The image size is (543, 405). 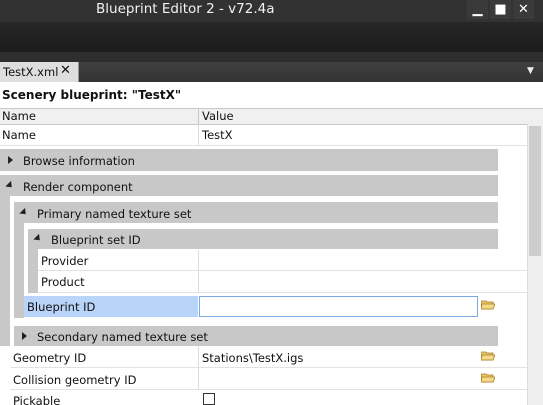 What do you see at coordinates (122, 337) in the screenshot?
I see `group-label-secondary: Secondary named texture set` at bounding box center [122, 337].